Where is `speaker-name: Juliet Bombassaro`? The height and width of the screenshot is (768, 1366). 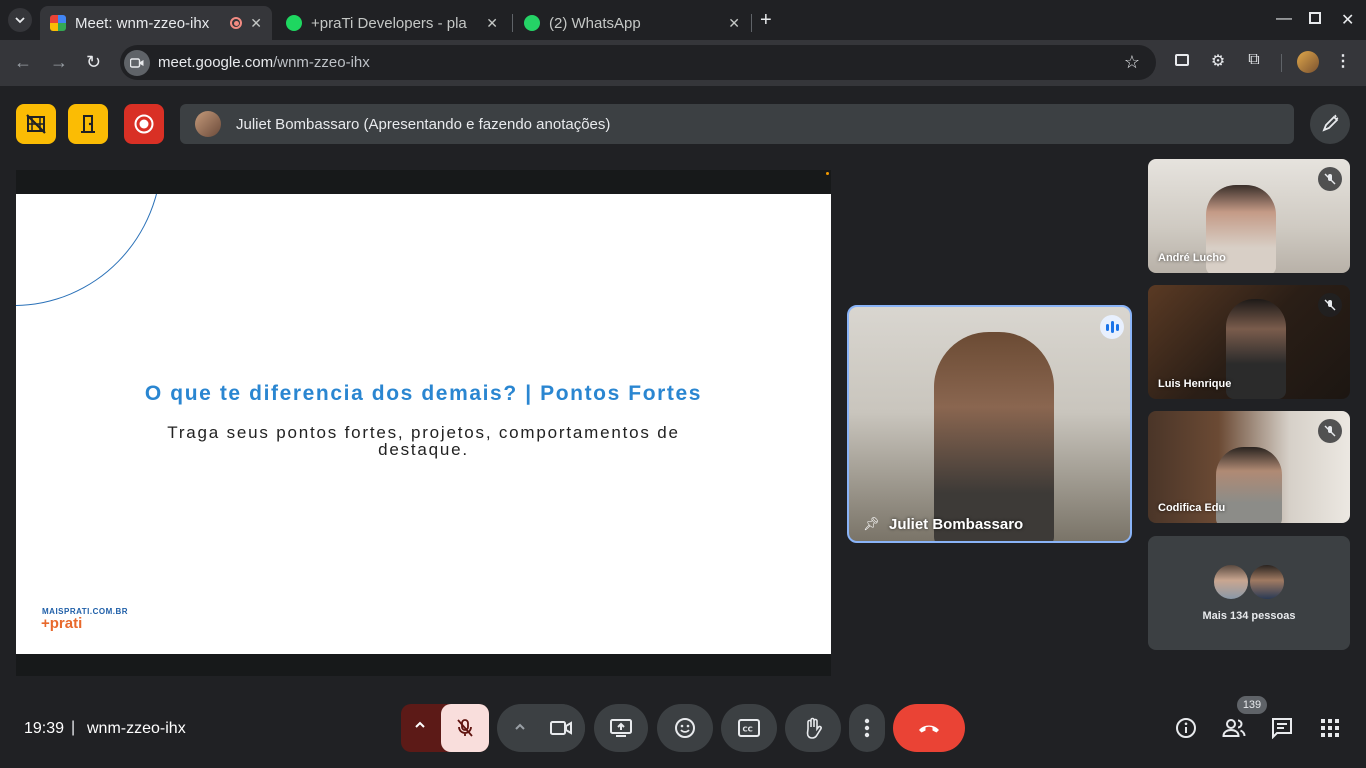
speaker-name: Juliet Bombassaro is located at coordinates (956, 524).